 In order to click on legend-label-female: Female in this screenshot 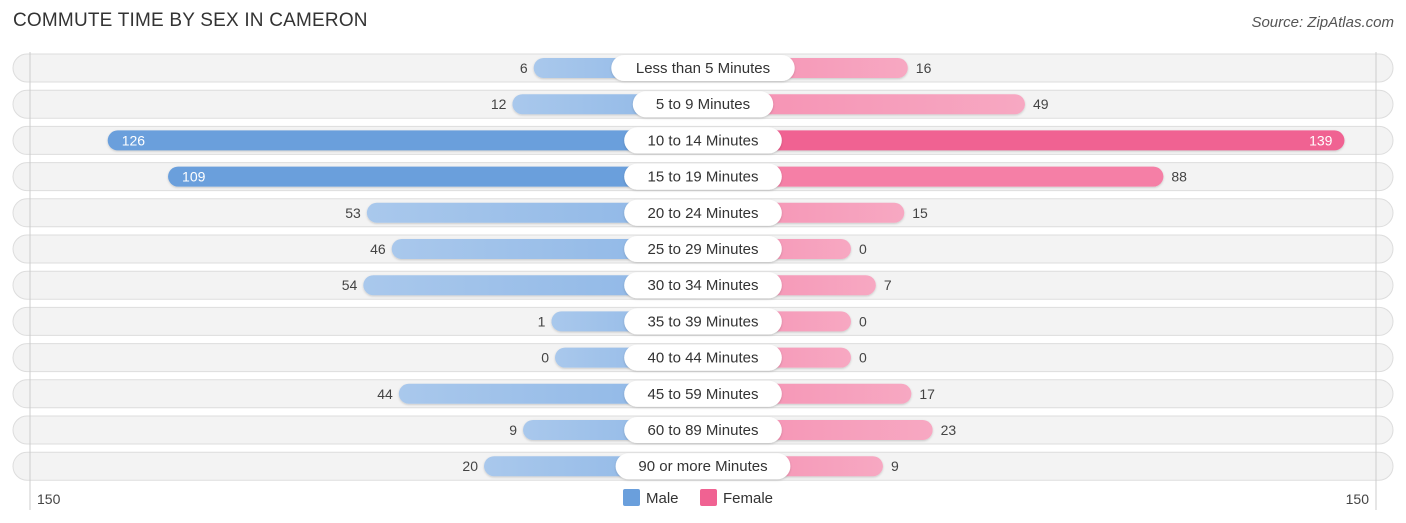, I will do `click(748, 498)`.